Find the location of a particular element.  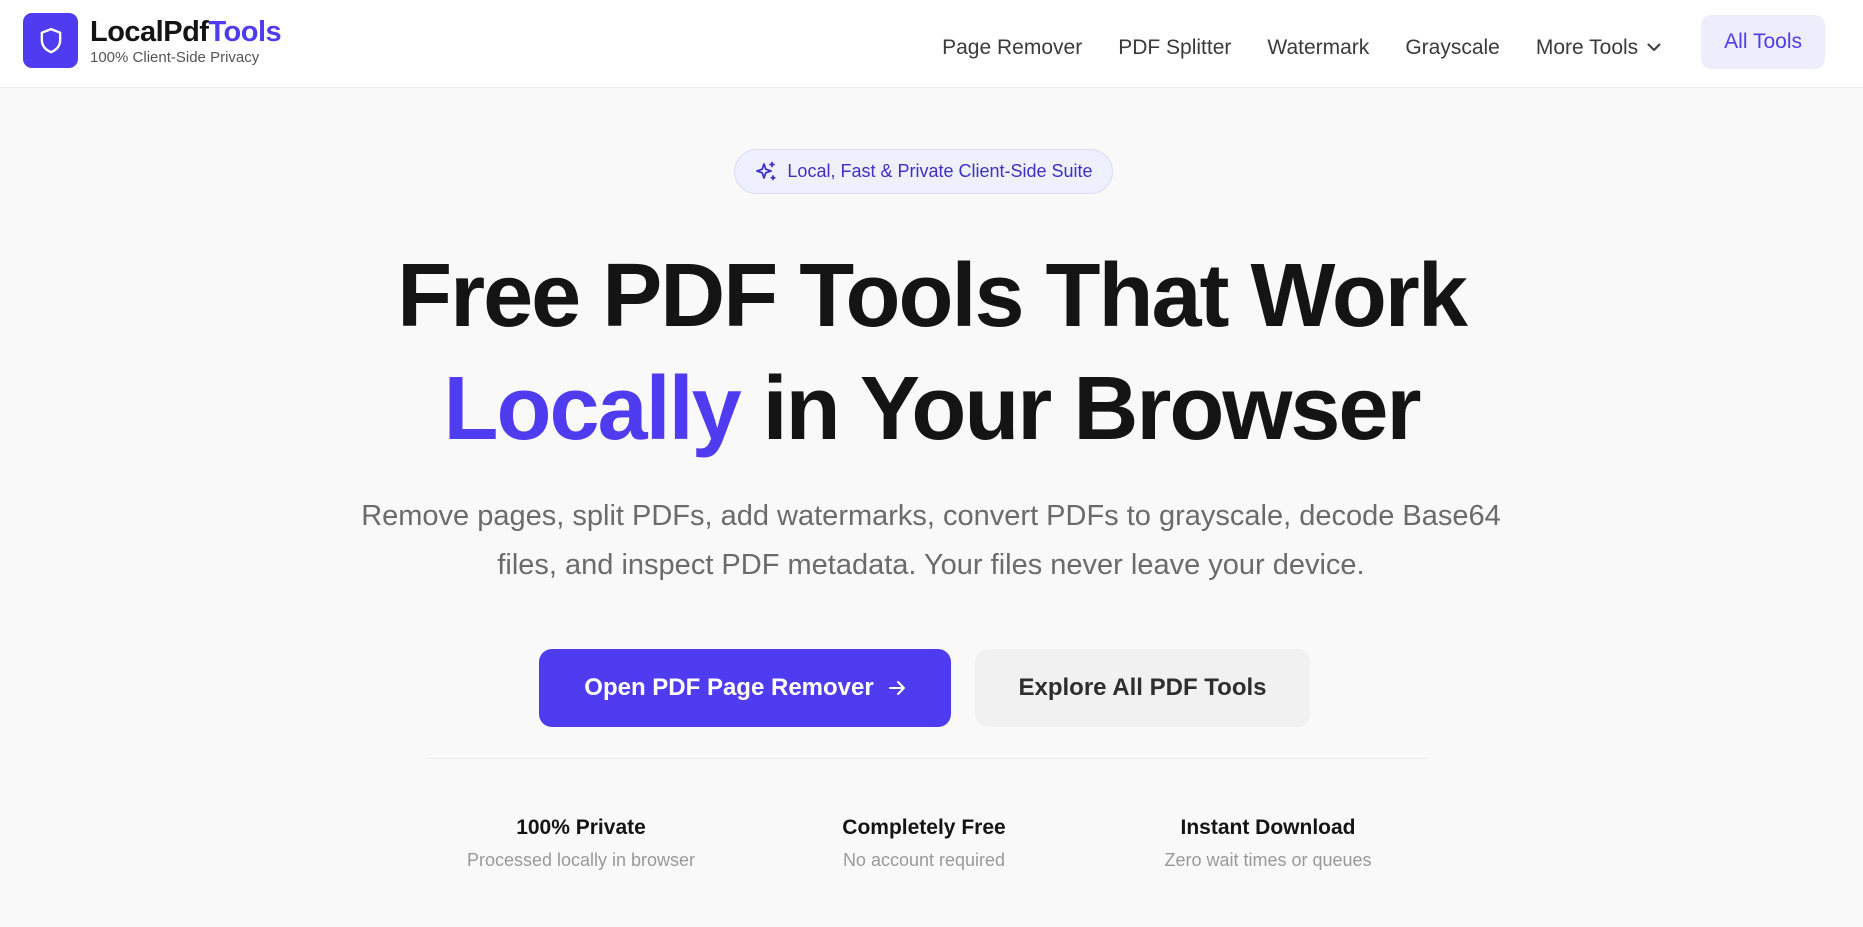

all-tools-button: All Tools is located at coordinates (1763, 42).